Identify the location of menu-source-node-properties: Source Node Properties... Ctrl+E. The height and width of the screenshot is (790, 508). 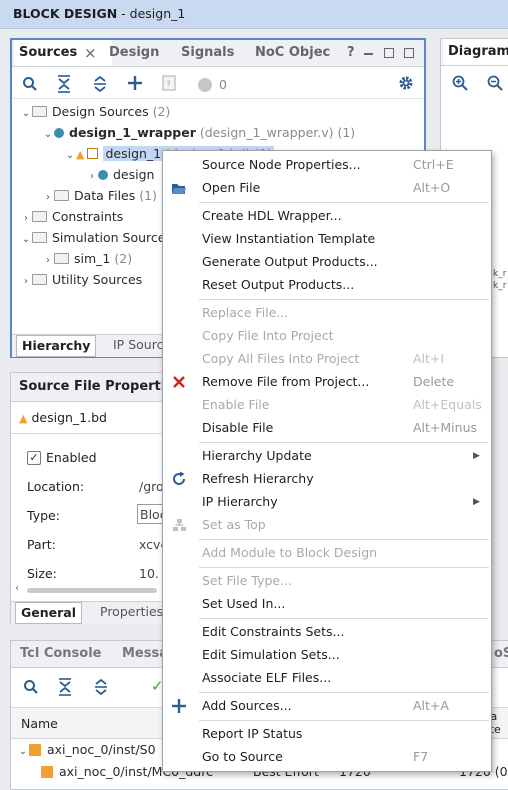
(327, 165).